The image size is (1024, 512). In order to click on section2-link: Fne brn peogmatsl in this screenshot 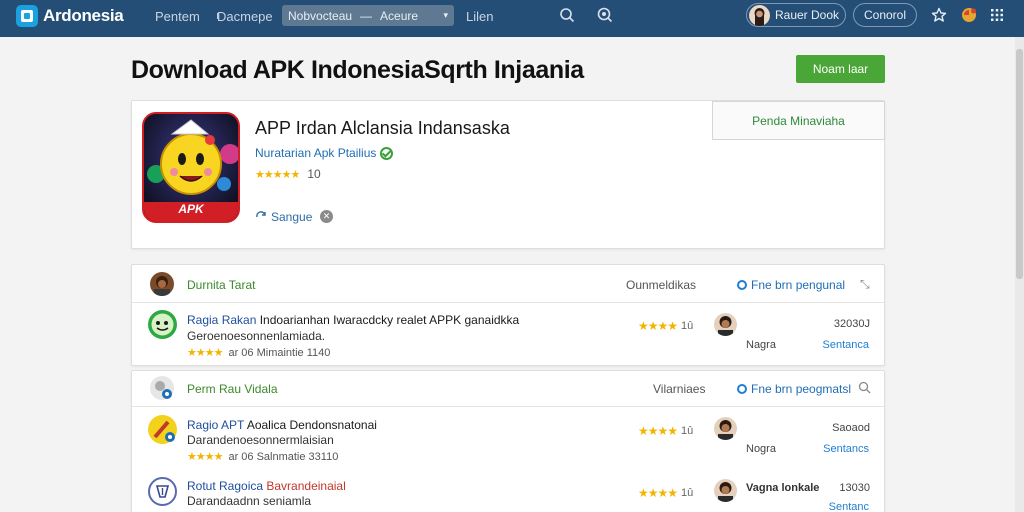, I will do `click(794, 389)`.